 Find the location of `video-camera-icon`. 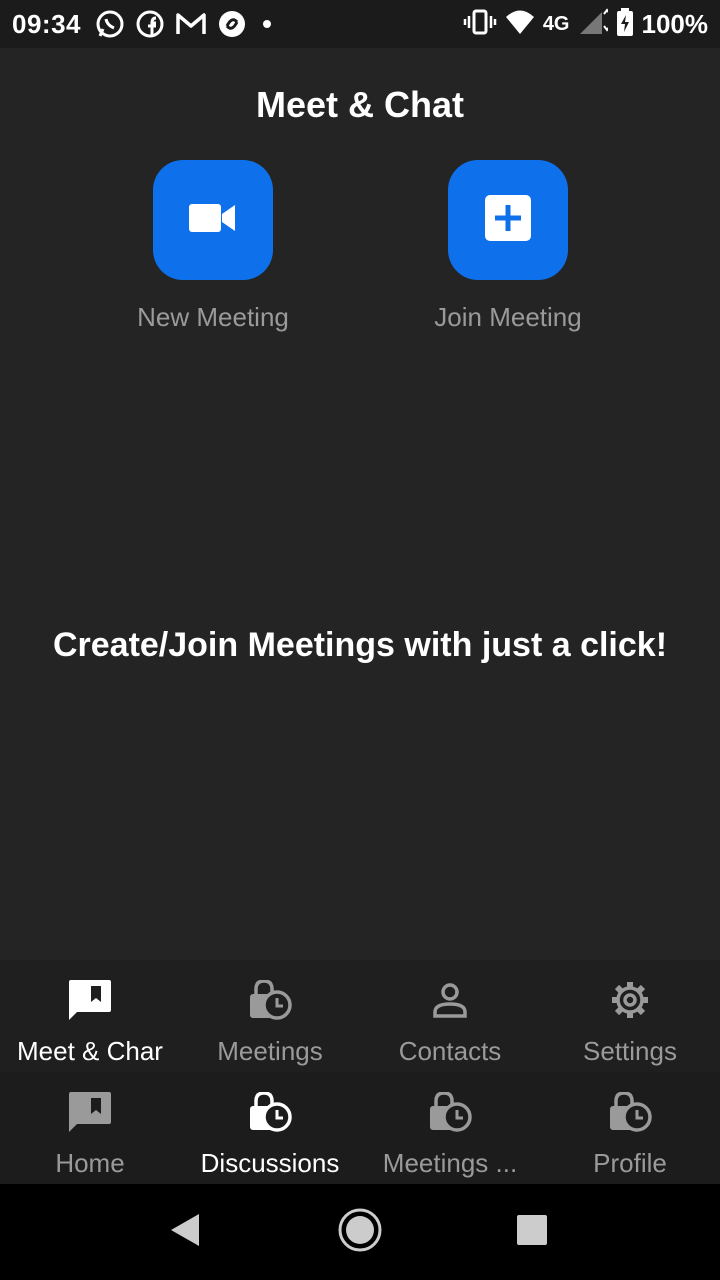

video-camera-icon is located at coordinates (213, 220).